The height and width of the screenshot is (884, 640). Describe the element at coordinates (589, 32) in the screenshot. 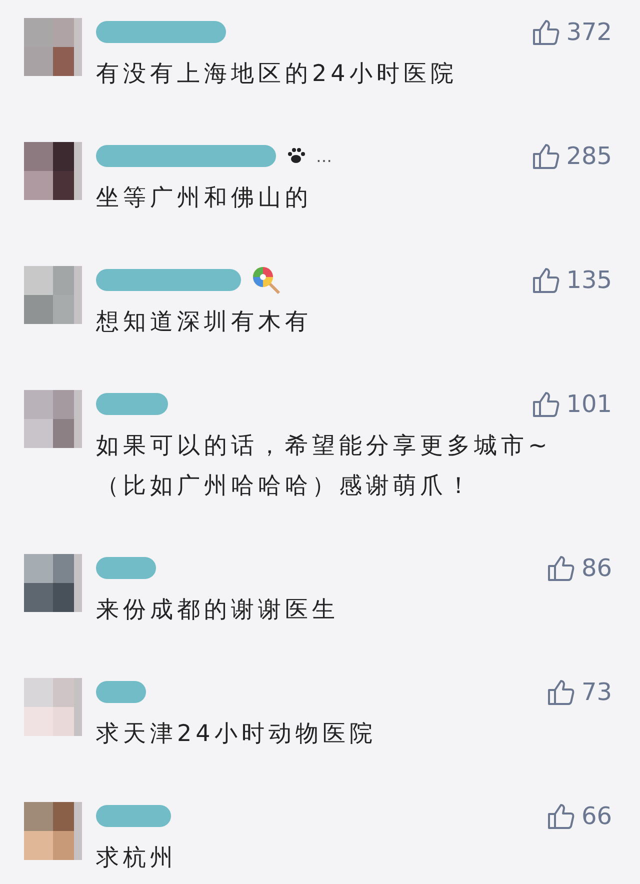

I see `like-count: 372` at that location.